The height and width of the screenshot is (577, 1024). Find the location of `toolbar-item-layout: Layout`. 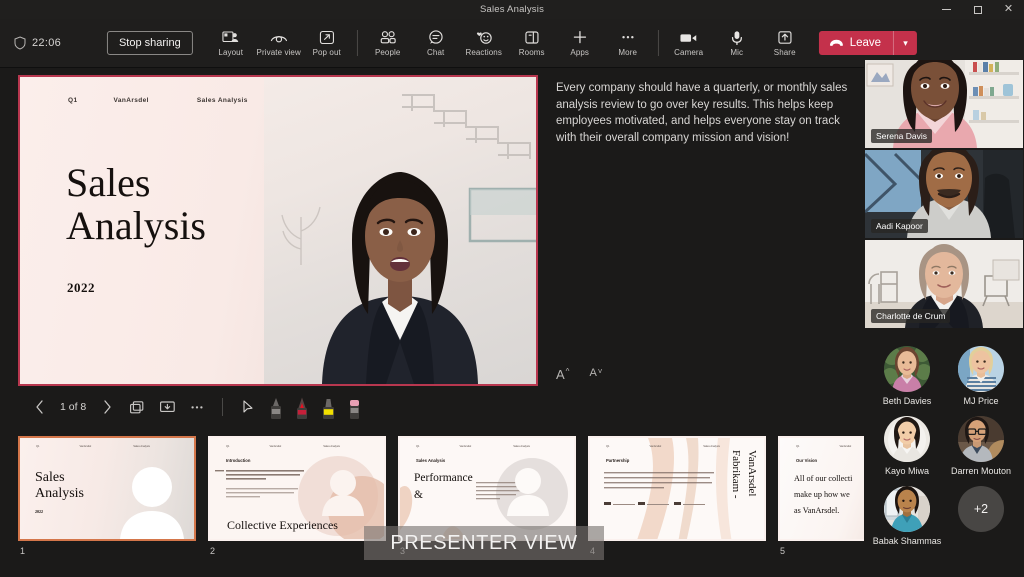

toolbar-item-layout: Layout is located at coordinates (231, 43).